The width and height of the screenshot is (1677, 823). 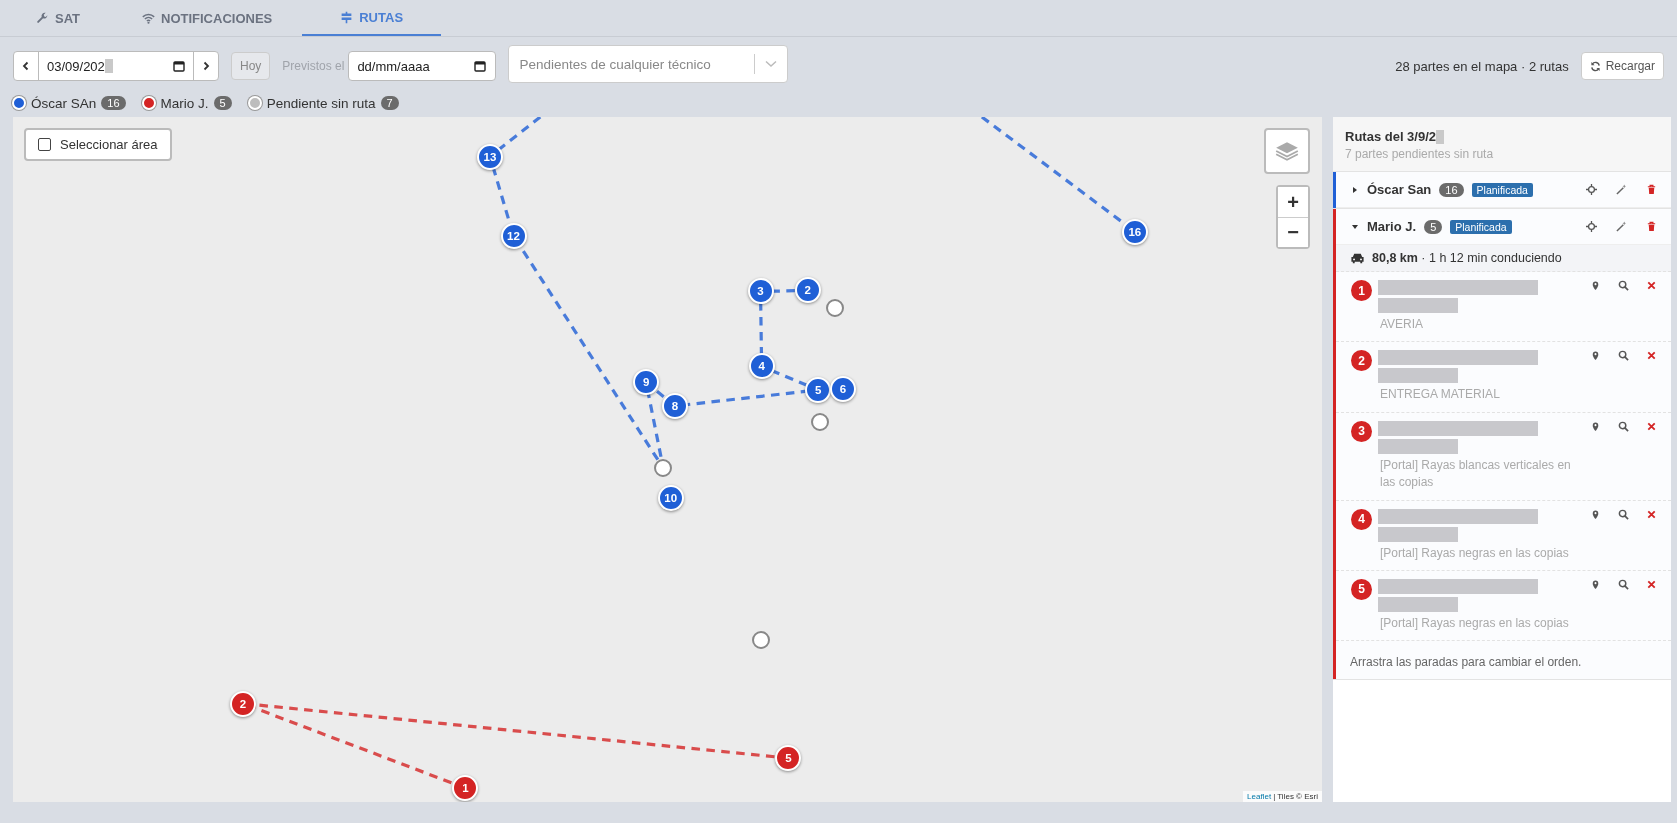 What do you see at coordinates (1361, 290) in the screenshot?
I see `stop-number: 1` at bounding box center [1361, 290].